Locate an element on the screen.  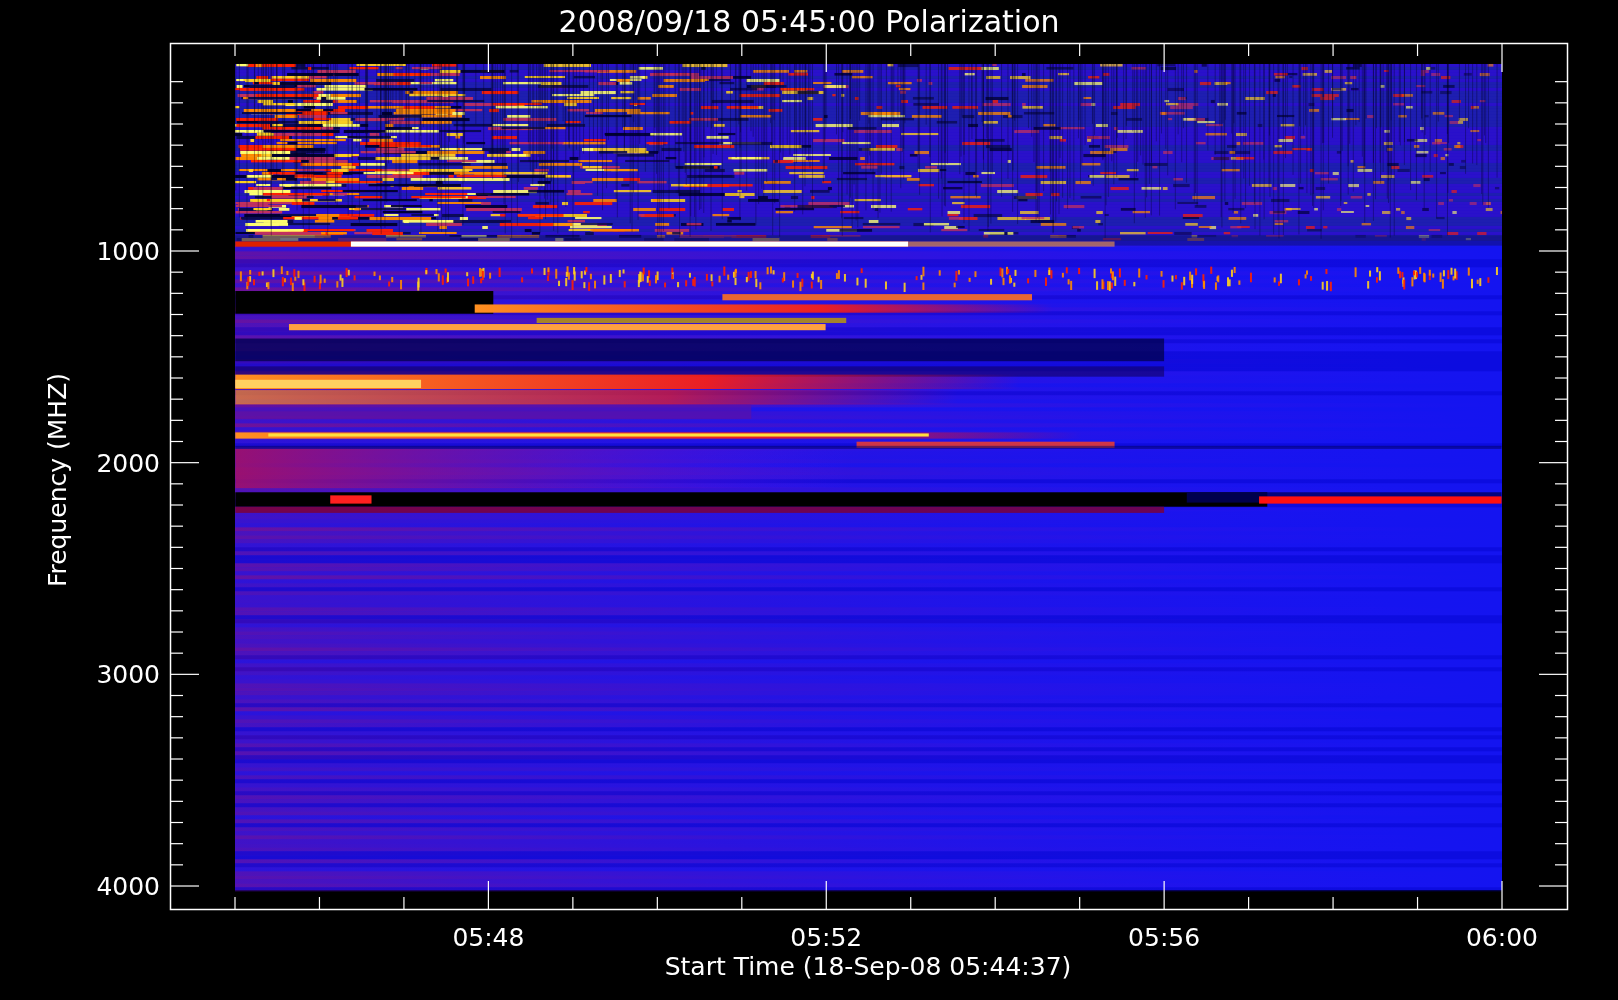
tick-label: 2000 is located at coordinates (128, 463).